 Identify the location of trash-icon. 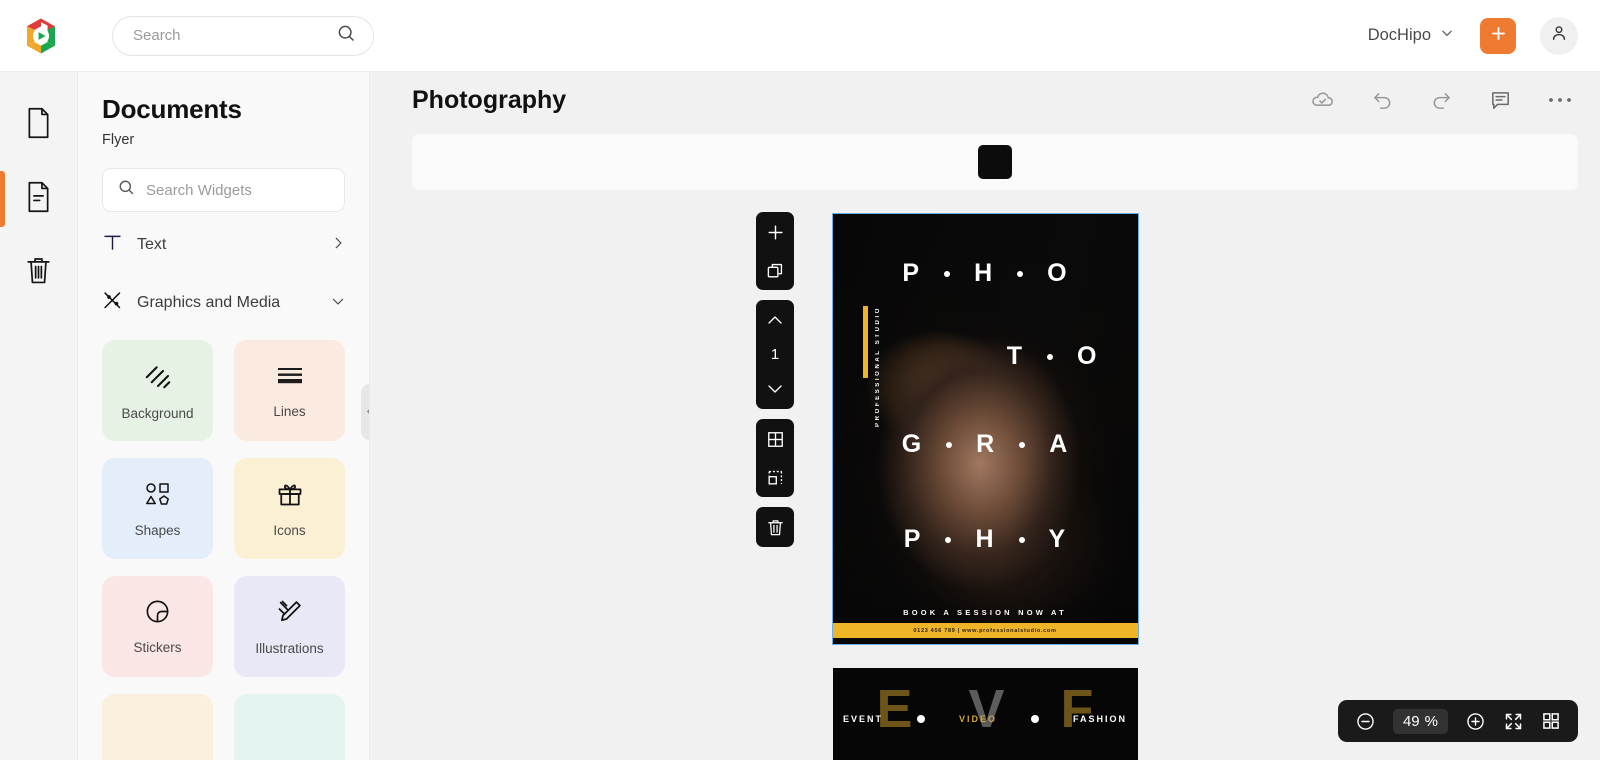
(38, 273).